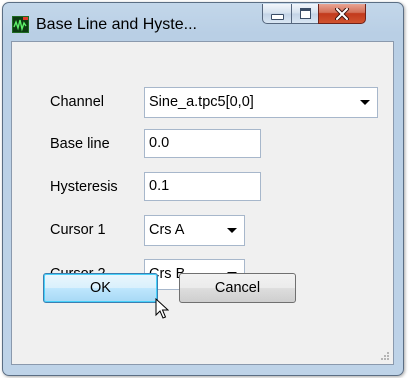  What do you see at coordinates (202, 186) in the screenshot?
I see `hysteresis-input: 0.1` at bounding box center [202, 186].